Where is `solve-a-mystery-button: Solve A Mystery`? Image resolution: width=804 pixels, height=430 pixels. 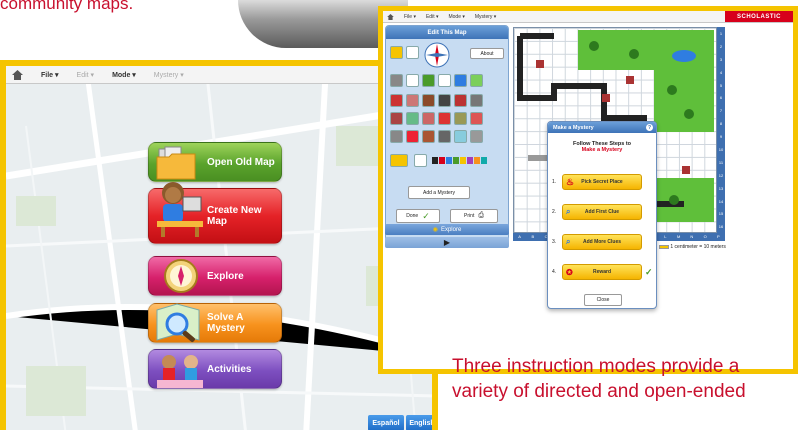 solve-a-mystery-button: Solve A Mystery is located at coordinates (215, 323).